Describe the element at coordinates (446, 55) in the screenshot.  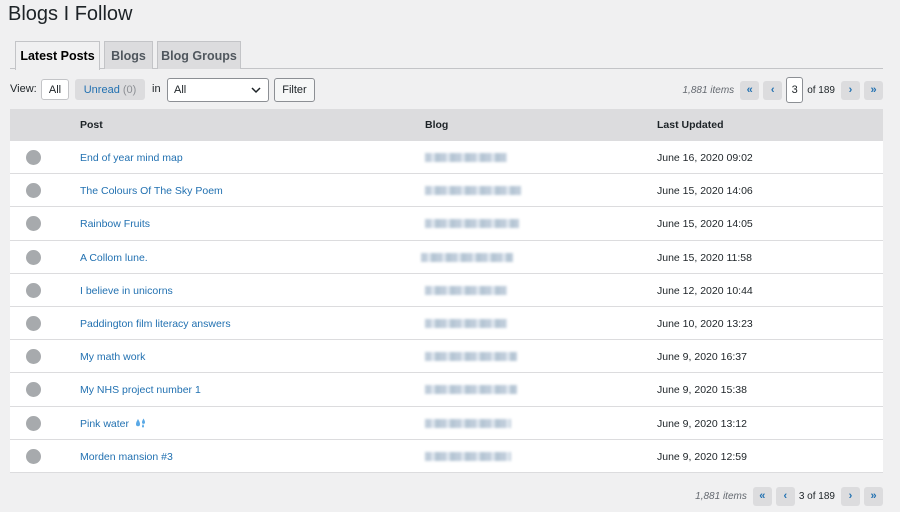
I see `tab-bar: Latest Posts Blogs Blog Groups` at that location.